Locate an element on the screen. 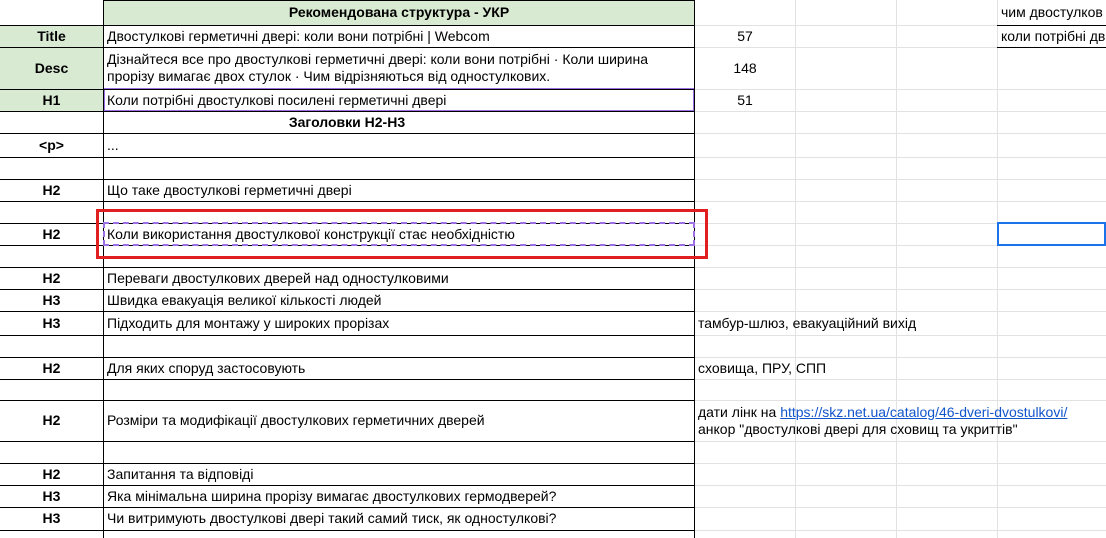 Image resolution: width=1106 pixels, height=538 pixels. h2h3-section-title: Заголовки H2-H3 is located at coordinates (347, 122).